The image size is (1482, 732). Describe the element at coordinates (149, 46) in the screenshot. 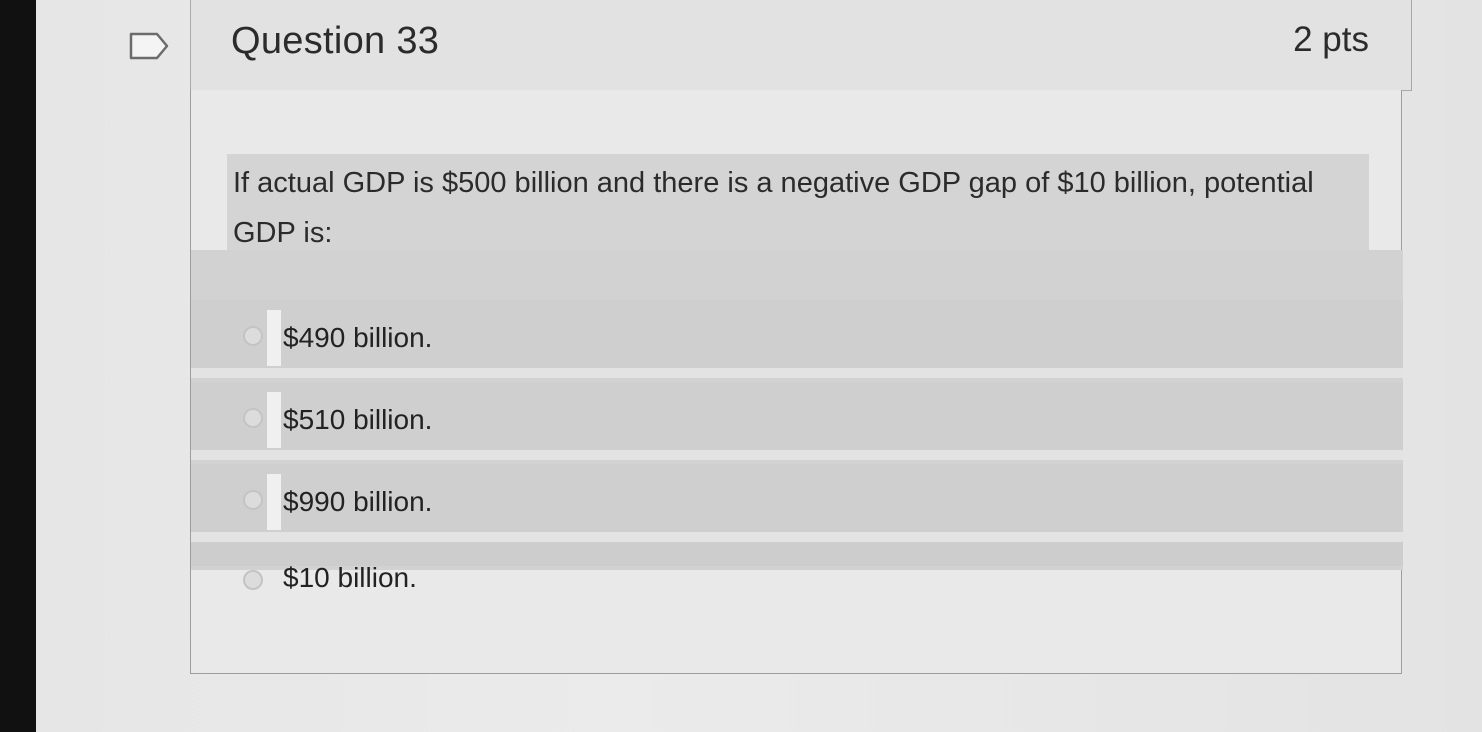

I see `flag-outline-icon` at that location.